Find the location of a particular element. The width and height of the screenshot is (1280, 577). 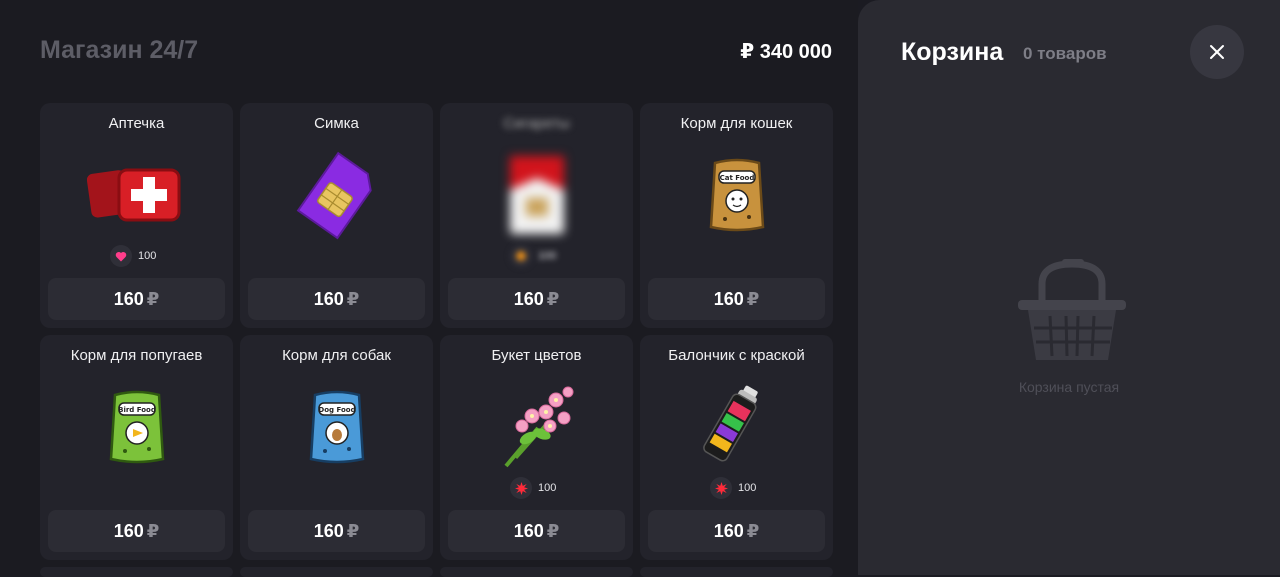

item-name: Симка is located at coordinates (336, 123).